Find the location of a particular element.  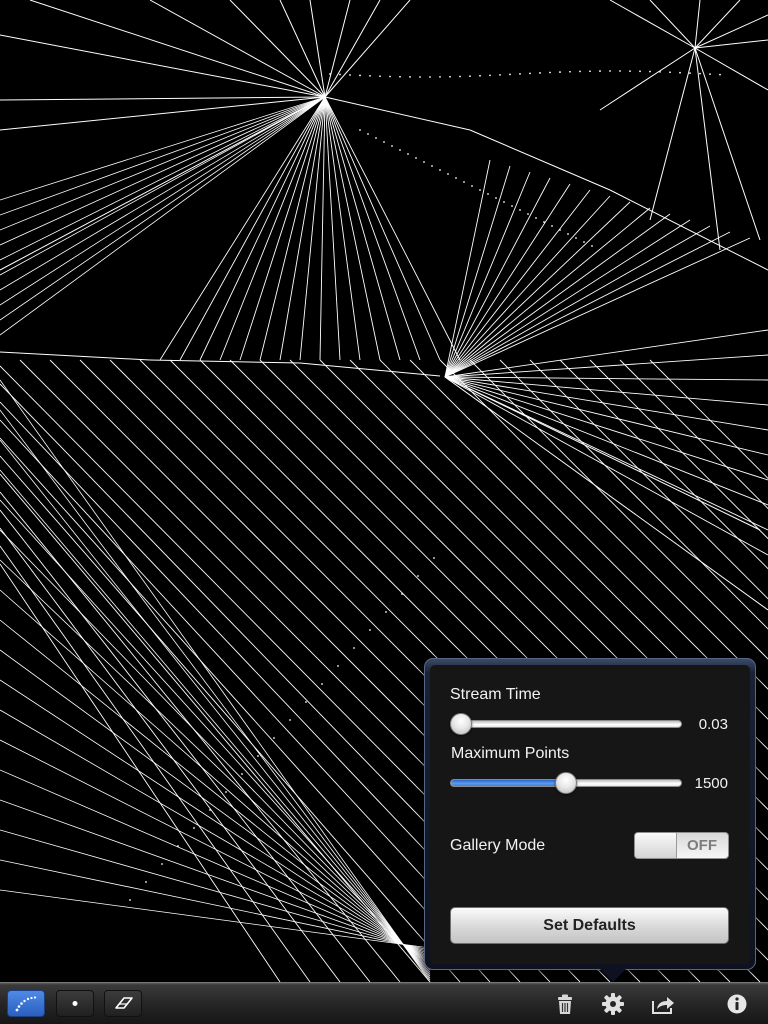

maximum-points-slider-fill is located at coordinates (509, 783).